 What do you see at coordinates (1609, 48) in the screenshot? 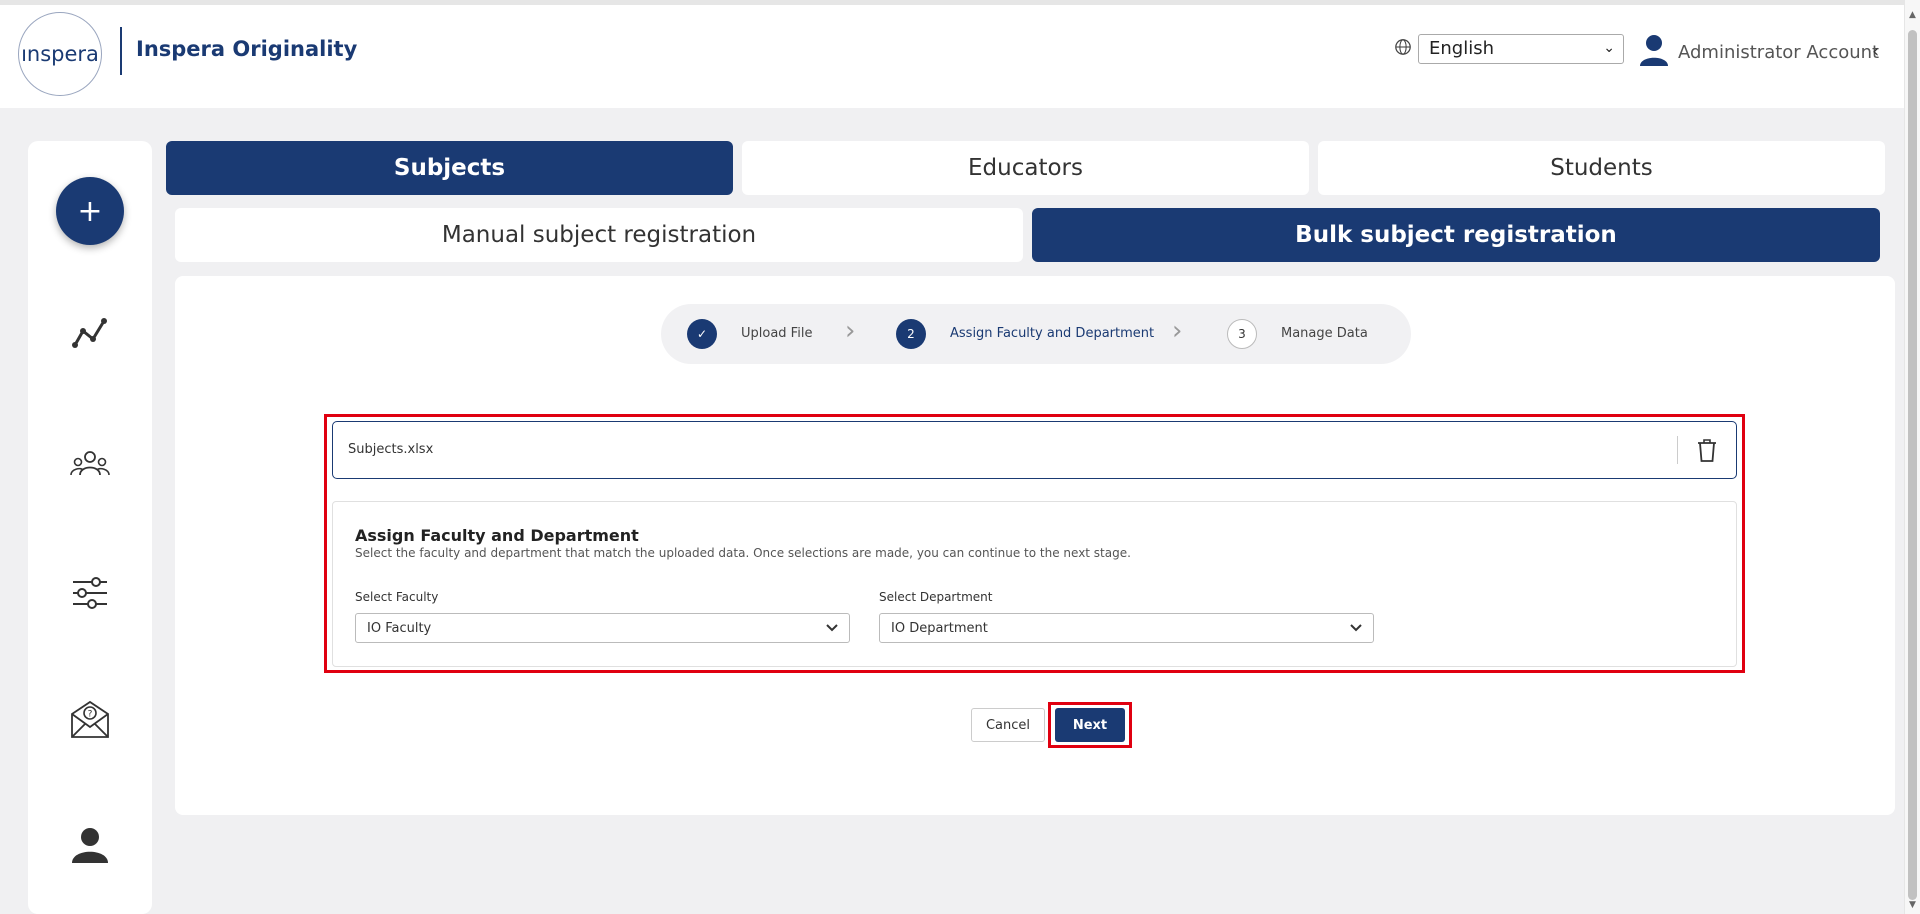
I see `chevron-down-icon: ⌄` at bounding box center [1609, 48].